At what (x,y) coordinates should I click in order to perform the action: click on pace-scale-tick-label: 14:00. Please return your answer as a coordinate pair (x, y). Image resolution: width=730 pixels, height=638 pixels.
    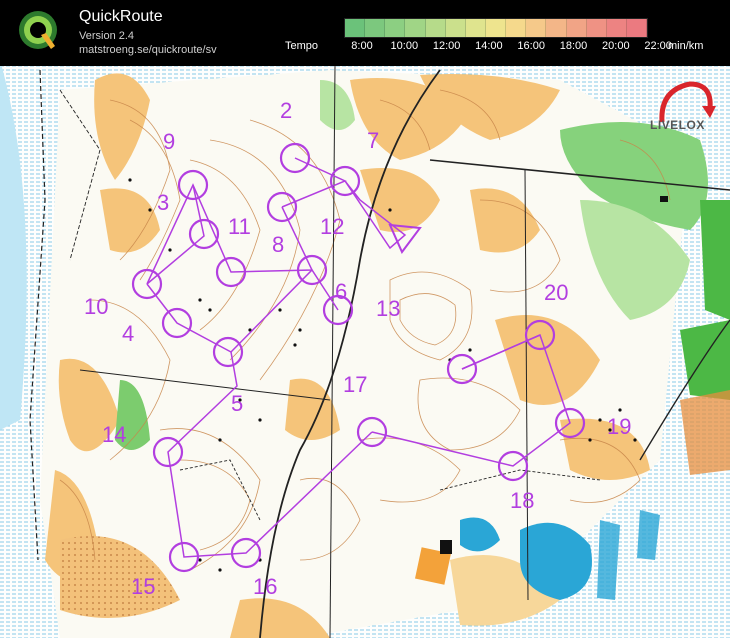
    Looking at the image, I should click on (489, 46).